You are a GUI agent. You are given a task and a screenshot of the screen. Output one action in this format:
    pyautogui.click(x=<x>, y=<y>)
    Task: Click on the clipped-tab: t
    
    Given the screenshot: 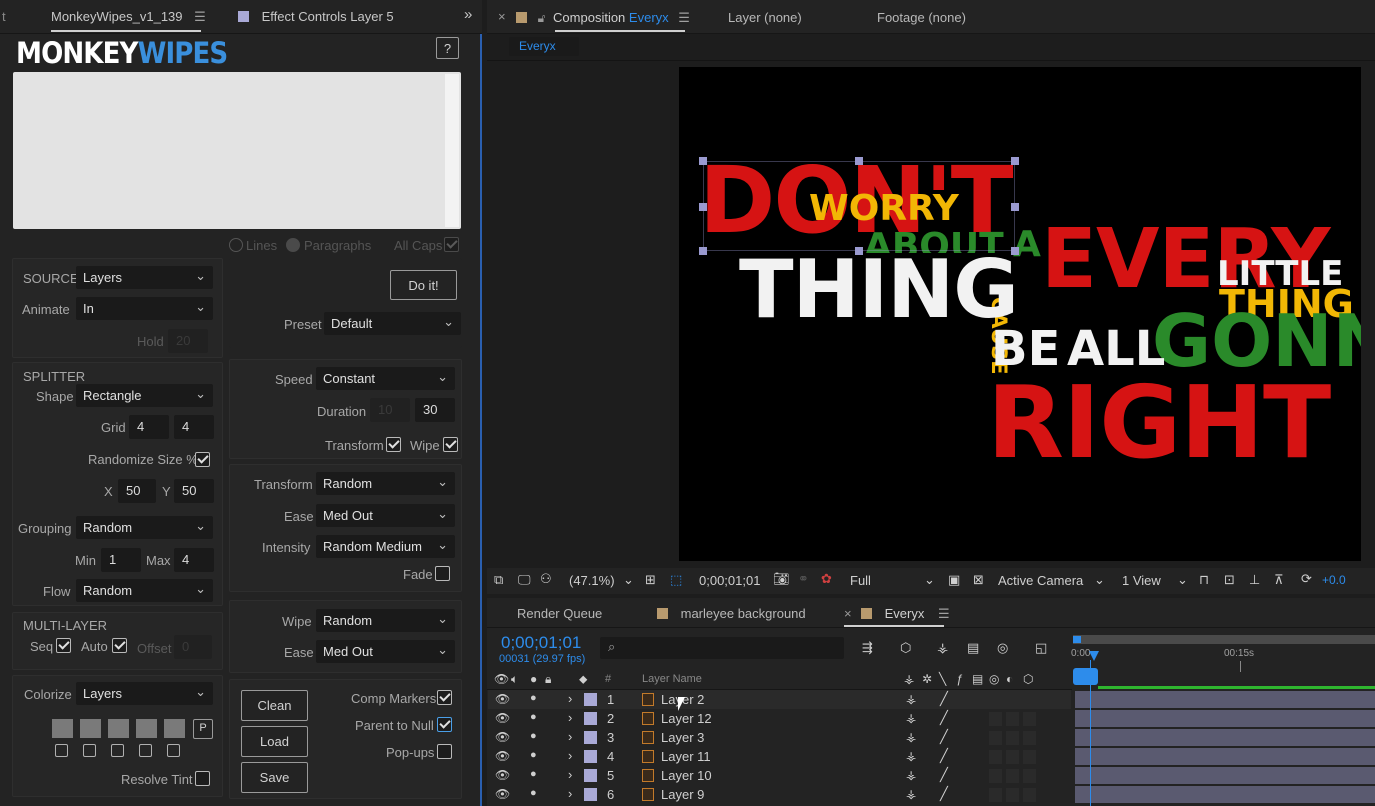 What is the action you would take?
    pyautogui.click(x=4, y=16)
    